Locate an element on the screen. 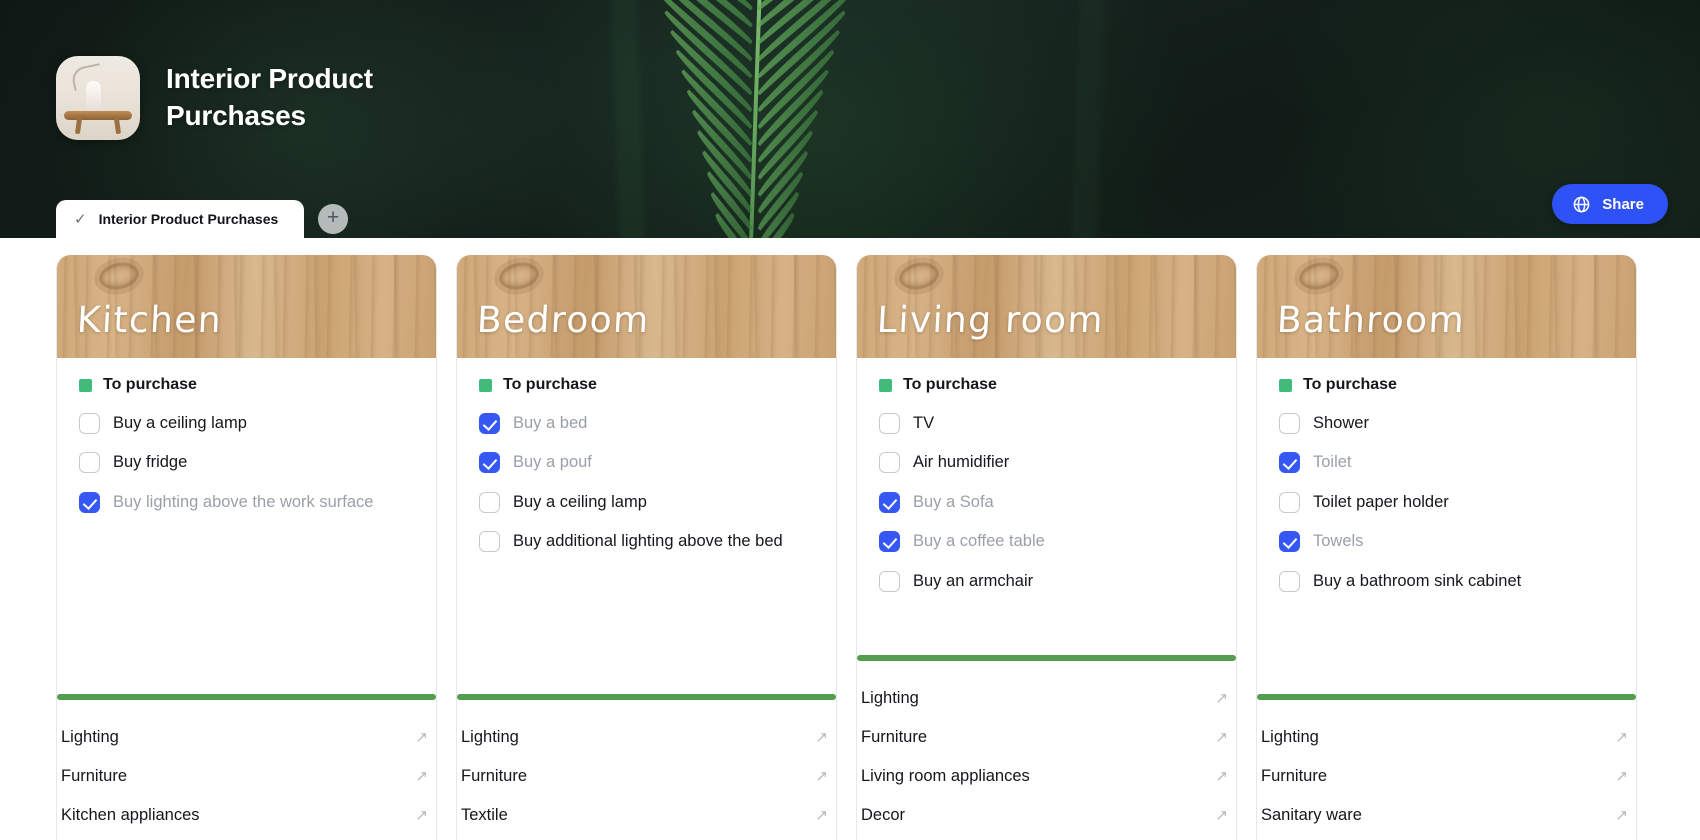 The height and width of the screenshot is (840, 1700). todo-item: Toilet paper holder is located at coordinates (1447, 502).